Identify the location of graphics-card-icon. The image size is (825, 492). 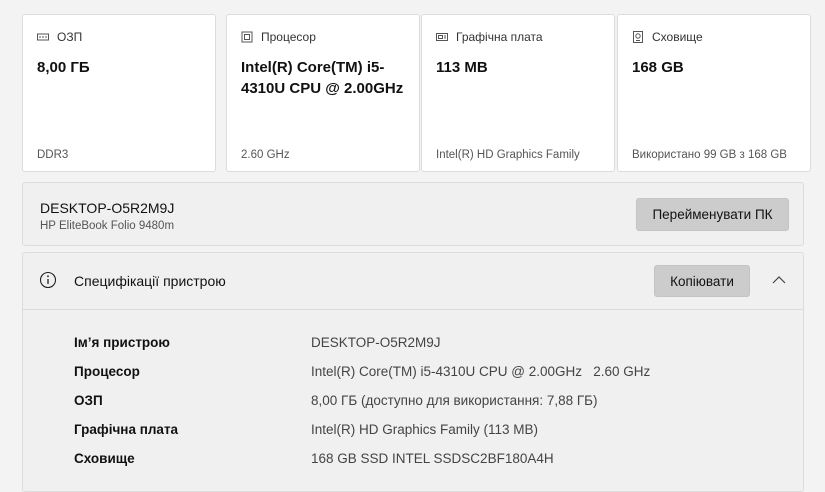
(442, 37).